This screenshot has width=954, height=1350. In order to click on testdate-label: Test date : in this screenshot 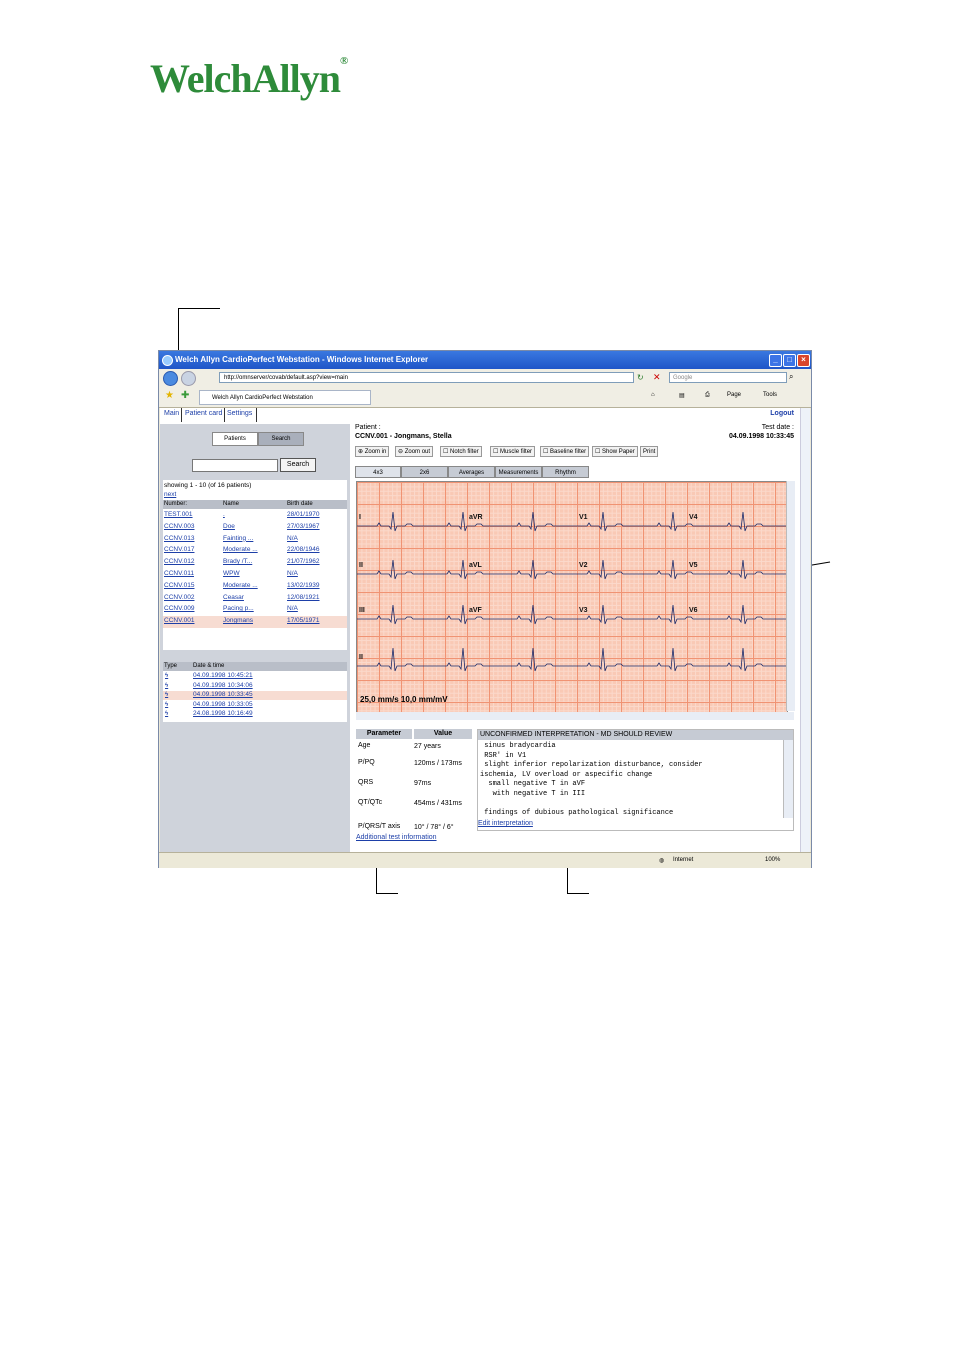, I will do `click(777, 427)`.